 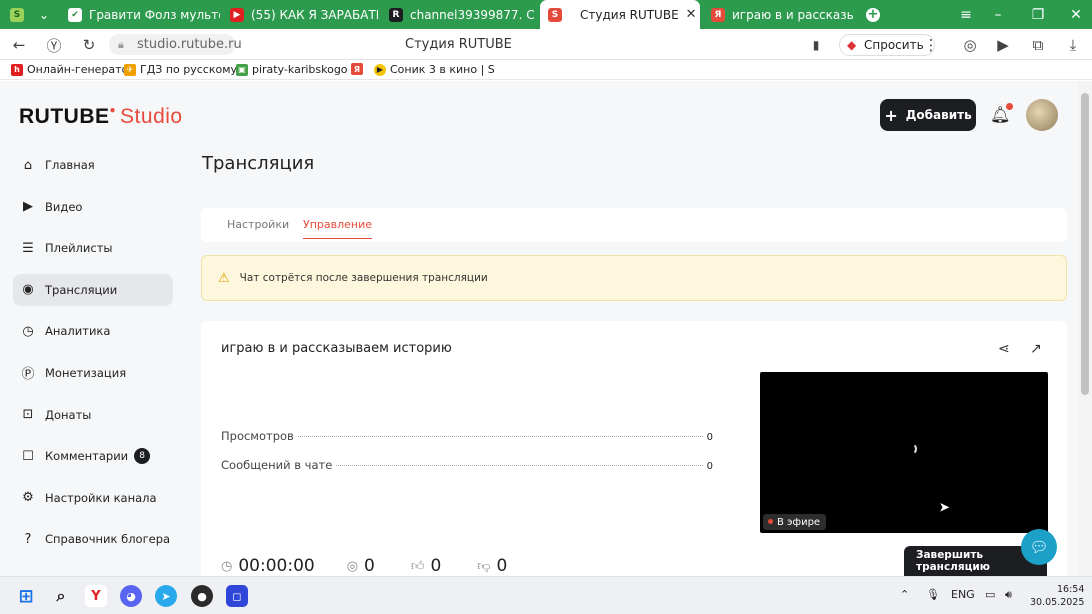 What do you see at coordinates (44, 14) in the screenshot?
I see `tabs-dropdown-icon: ⌄` at bounding box center [44, 14].